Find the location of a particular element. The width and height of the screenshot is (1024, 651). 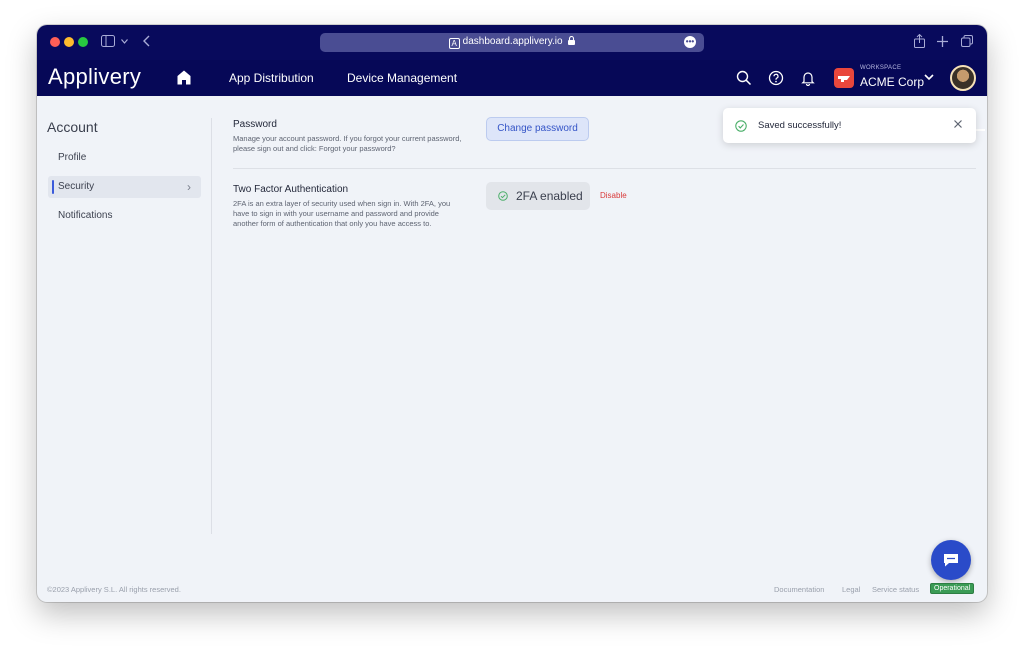

browser-toolbar: Adashboard.applivery.io ••• is located at coordinates (512, 42).